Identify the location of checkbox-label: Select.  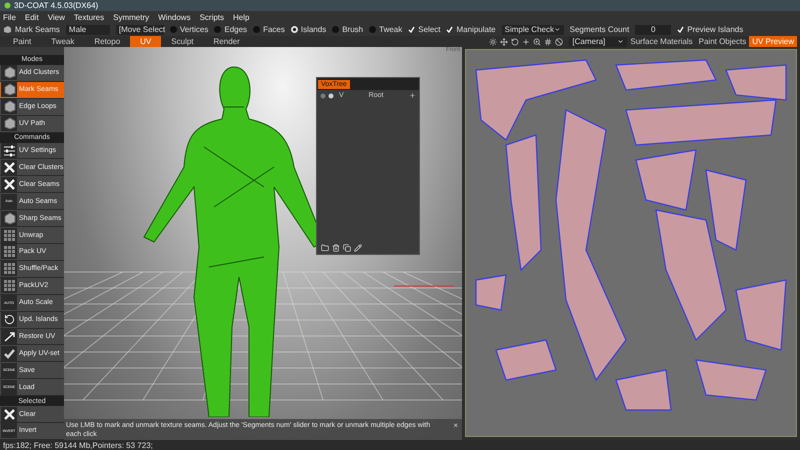
(429, 29).